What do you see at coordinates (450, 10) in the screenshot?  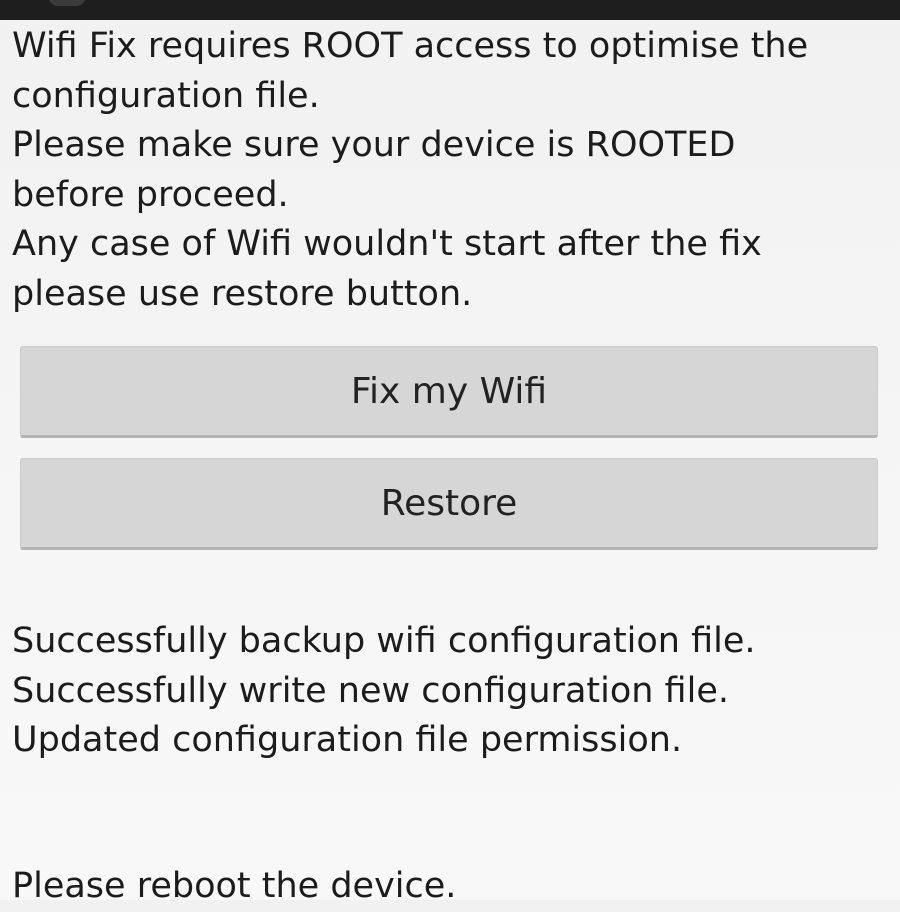 I see `action-bar` at bounding box center [450, 10].